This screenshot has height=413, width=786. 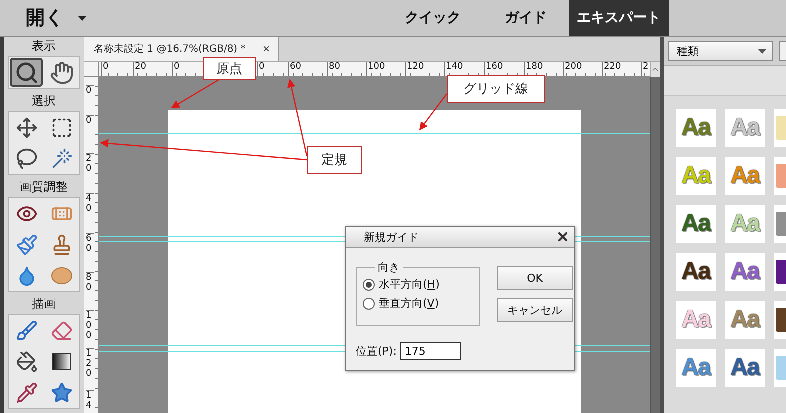 What do you see at coordinates (27, 245) in the screenshot?
I see `paintbrush-icon` at bounding box center [27, 245].